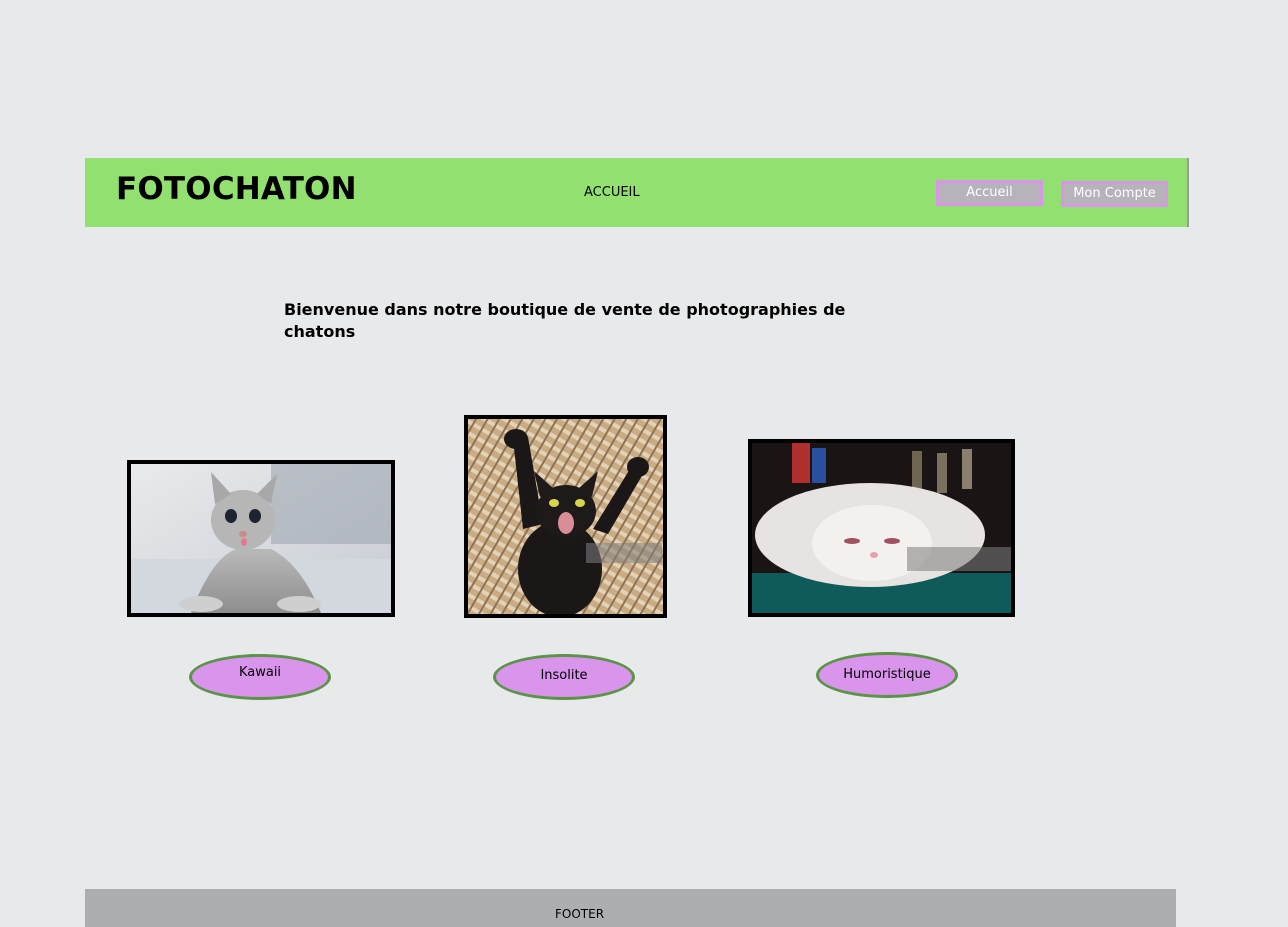  I want to click on footer-text: FOOTER, so click(580, 914).